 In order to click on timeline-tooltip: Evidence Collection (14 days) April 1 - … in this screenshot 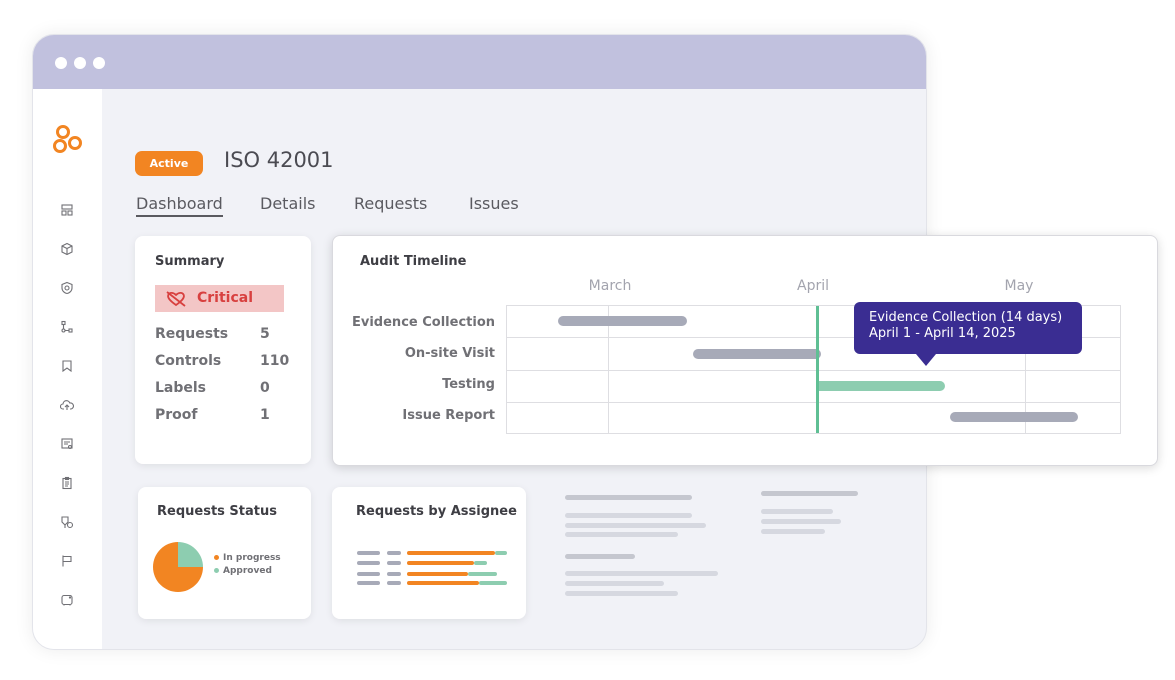, I will do `click(968, 334)`.